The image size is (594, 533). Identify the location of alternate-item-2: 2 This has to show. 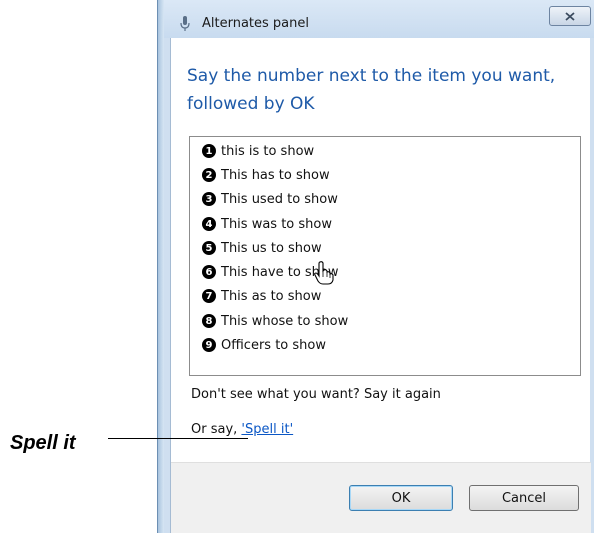
(266, 175).